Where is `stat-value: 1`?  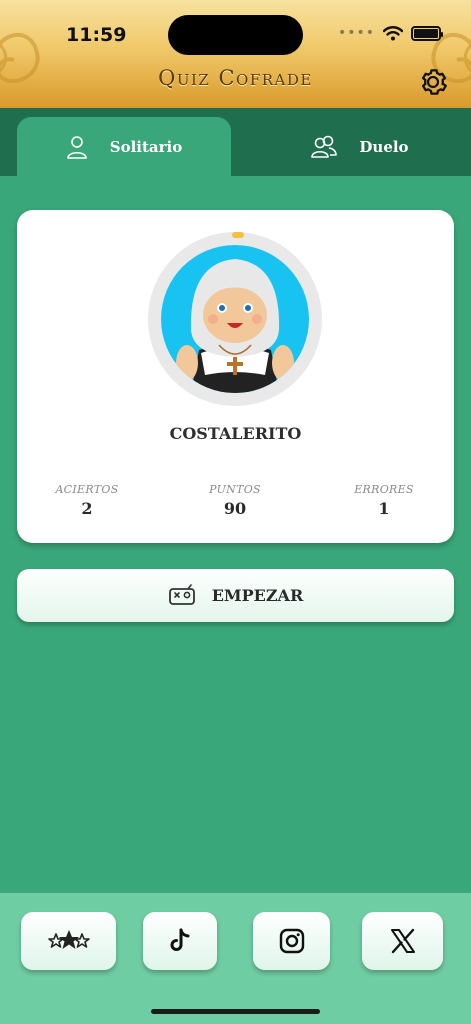 stat-value: 1 is located at coordinates (384, 508).